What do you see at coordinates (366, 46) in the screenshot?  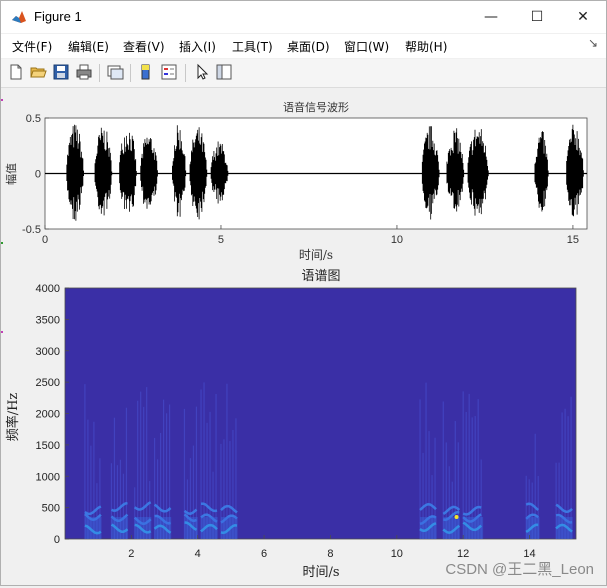 I see `menu-window: 窗口(W)` at bounding box center [366, 46].